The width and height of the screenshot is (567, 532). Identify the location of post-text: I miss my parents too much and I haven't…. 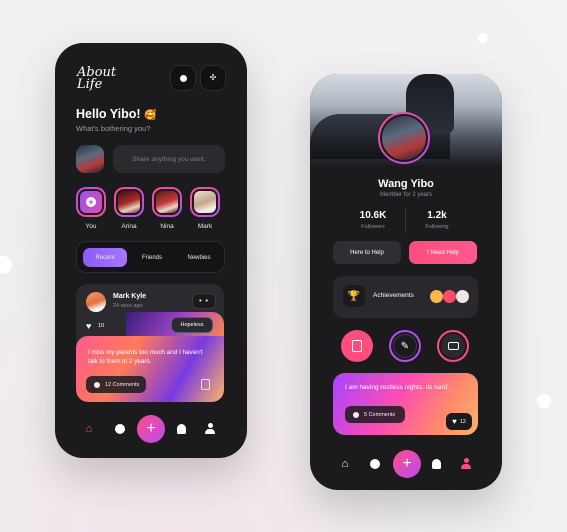
(145, 357).